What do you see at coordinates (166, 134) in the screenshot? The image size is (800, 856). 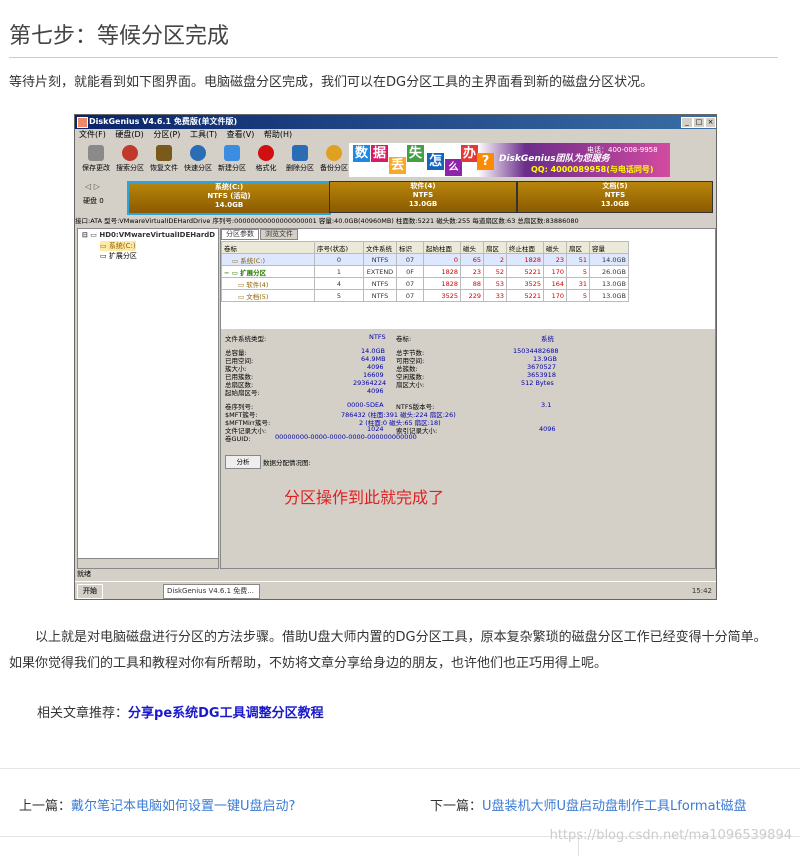 I see `menu-partition: 分区(P)` at bounding box center [166, 134].